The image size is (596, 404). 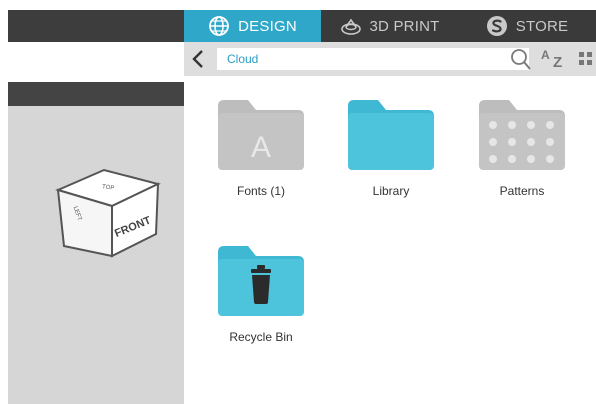 I want to click on file-fonts: A Fonts (1), so click(x=261, y=149).